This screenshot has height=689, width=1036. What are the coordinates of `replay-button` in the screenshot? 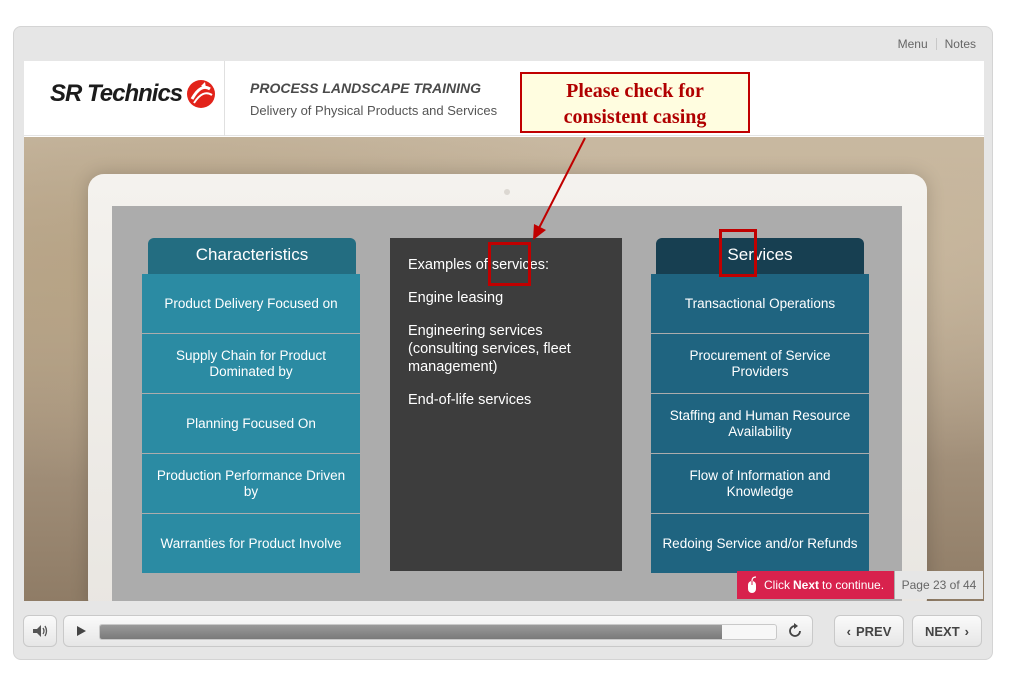 It's located at (795, 631).